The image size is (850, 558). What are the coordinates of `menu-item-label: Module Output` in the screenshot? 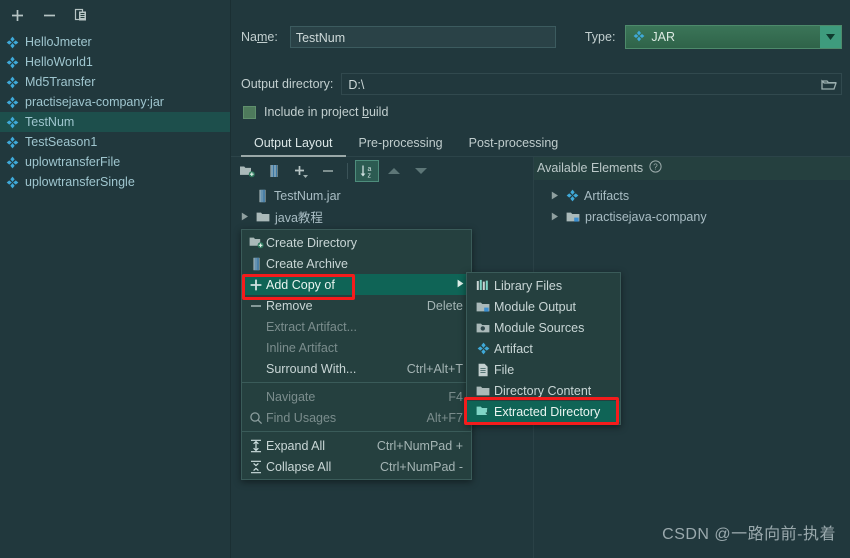 It's located at (535, 306).